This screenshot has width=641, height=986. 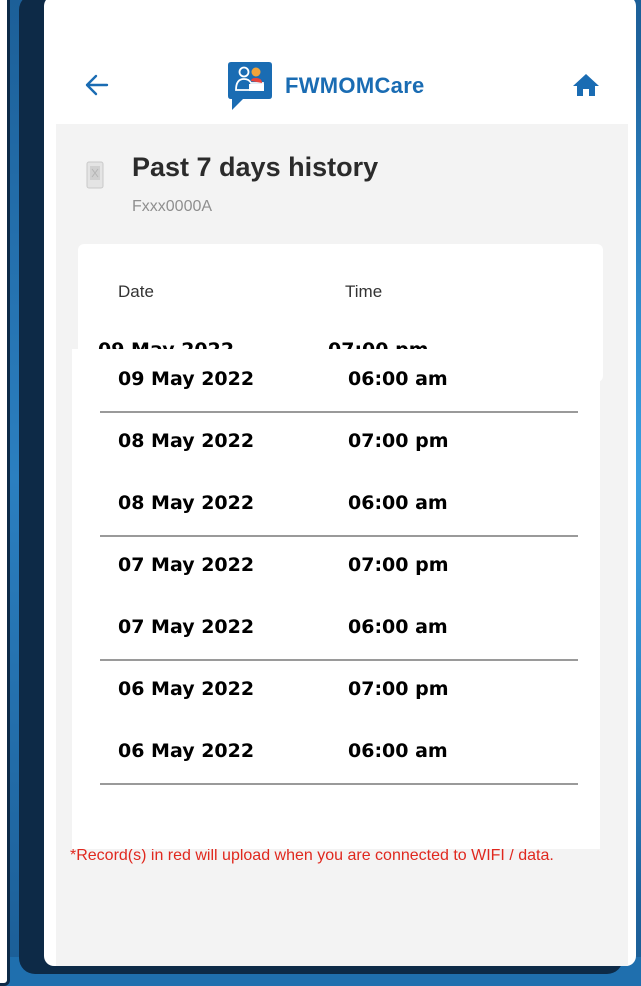 What do you see at coordinates (136, 291) in the screenshot?
I see `date-column-header: Date` at bounding box center [136, 291].